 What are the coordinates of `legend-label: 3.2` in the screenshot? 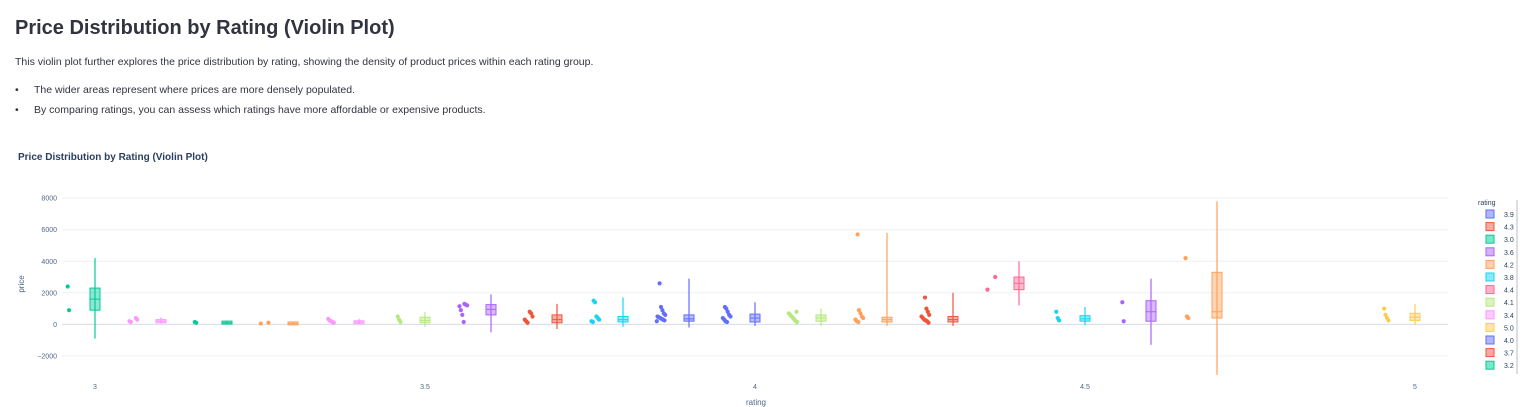 It's located at (1509, 366).